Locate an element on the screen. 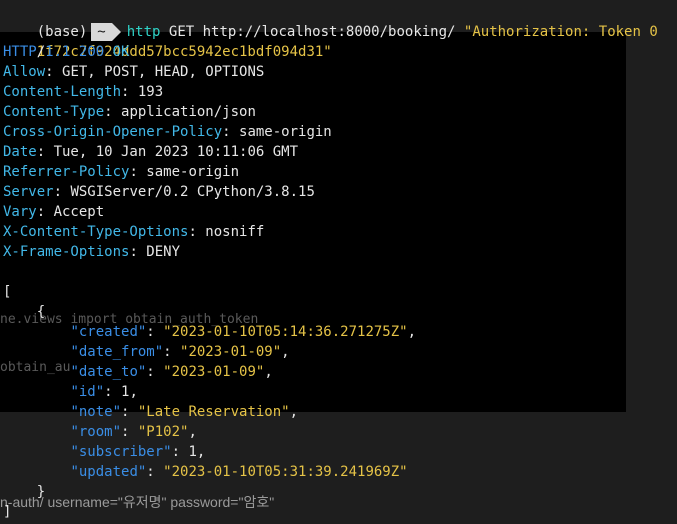  header-line: Server: WSGIServer/0.2 CPython/3.8.15 is located at coordinates (159, 192).